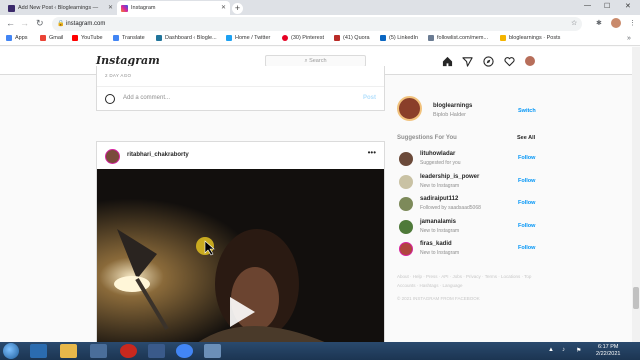 The width and height of the screenshot is (640, 360). What do you see at coordinates (317, 24) in the screenshot?
I see `address-bar: 🔒 instagram.com` at bounding box center [317, 24].